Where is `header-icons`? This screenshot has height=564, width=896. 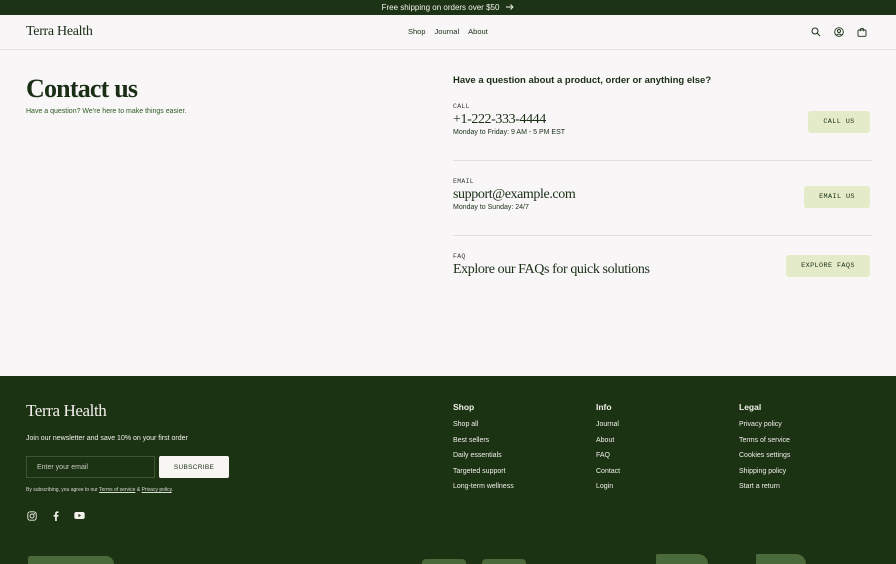
header-icons is located at coordinates (838, 31).